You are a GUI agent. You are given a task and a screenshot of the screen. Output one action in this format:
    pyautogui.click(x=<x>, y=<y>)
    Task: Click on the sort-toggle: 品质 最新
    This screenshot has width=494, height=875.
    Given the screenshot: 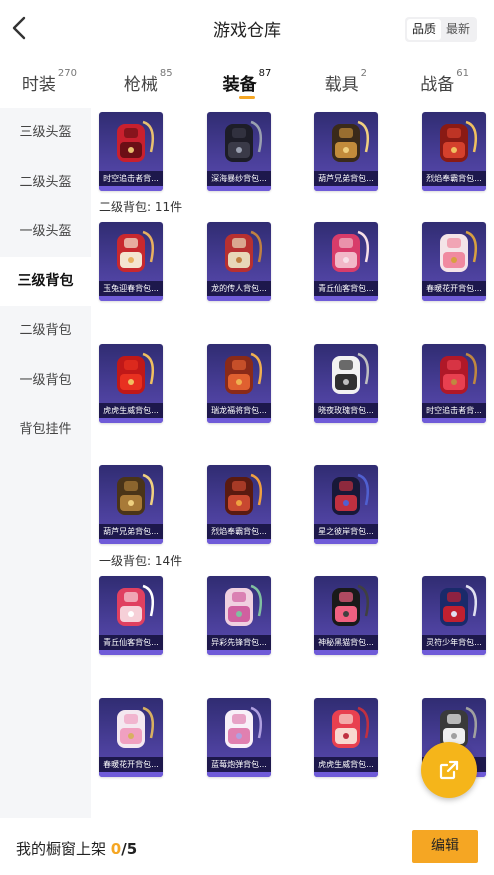 What is the action you would take?
    pyautogui.click(x=441, y=29)
    